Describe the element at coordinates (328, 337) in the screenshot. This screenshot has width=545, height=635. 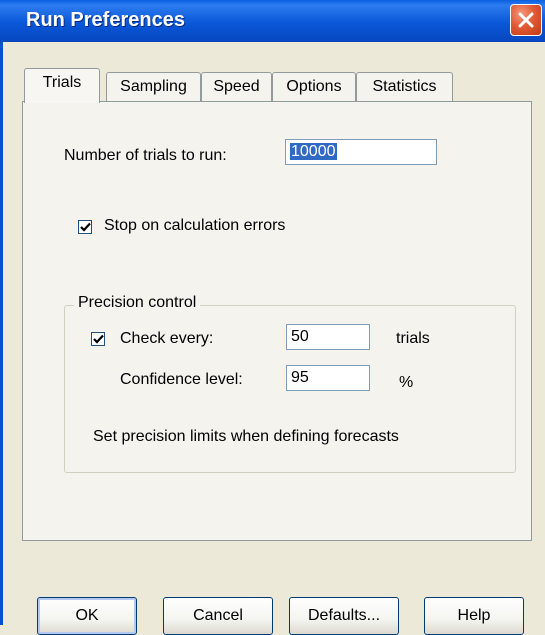
I see `check-every-input: 50` at that location.